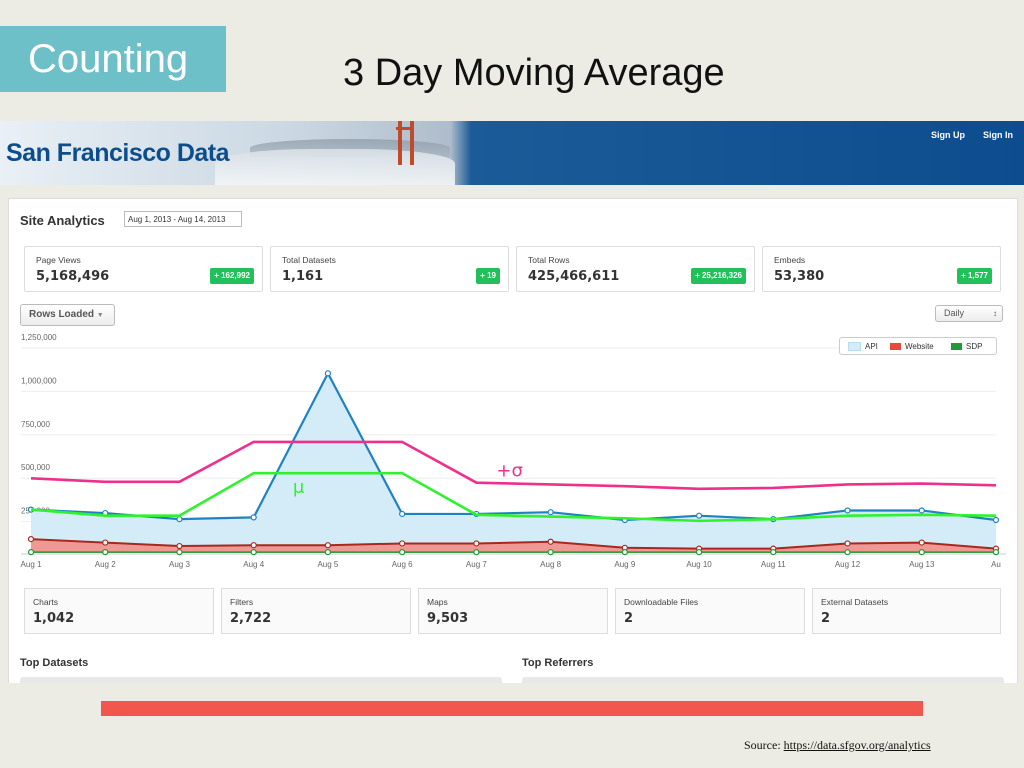 Image resolution: width=1024 pixels, height=768 pixels. I want to click on y-tick-label: 750,000, so click(35, 424).